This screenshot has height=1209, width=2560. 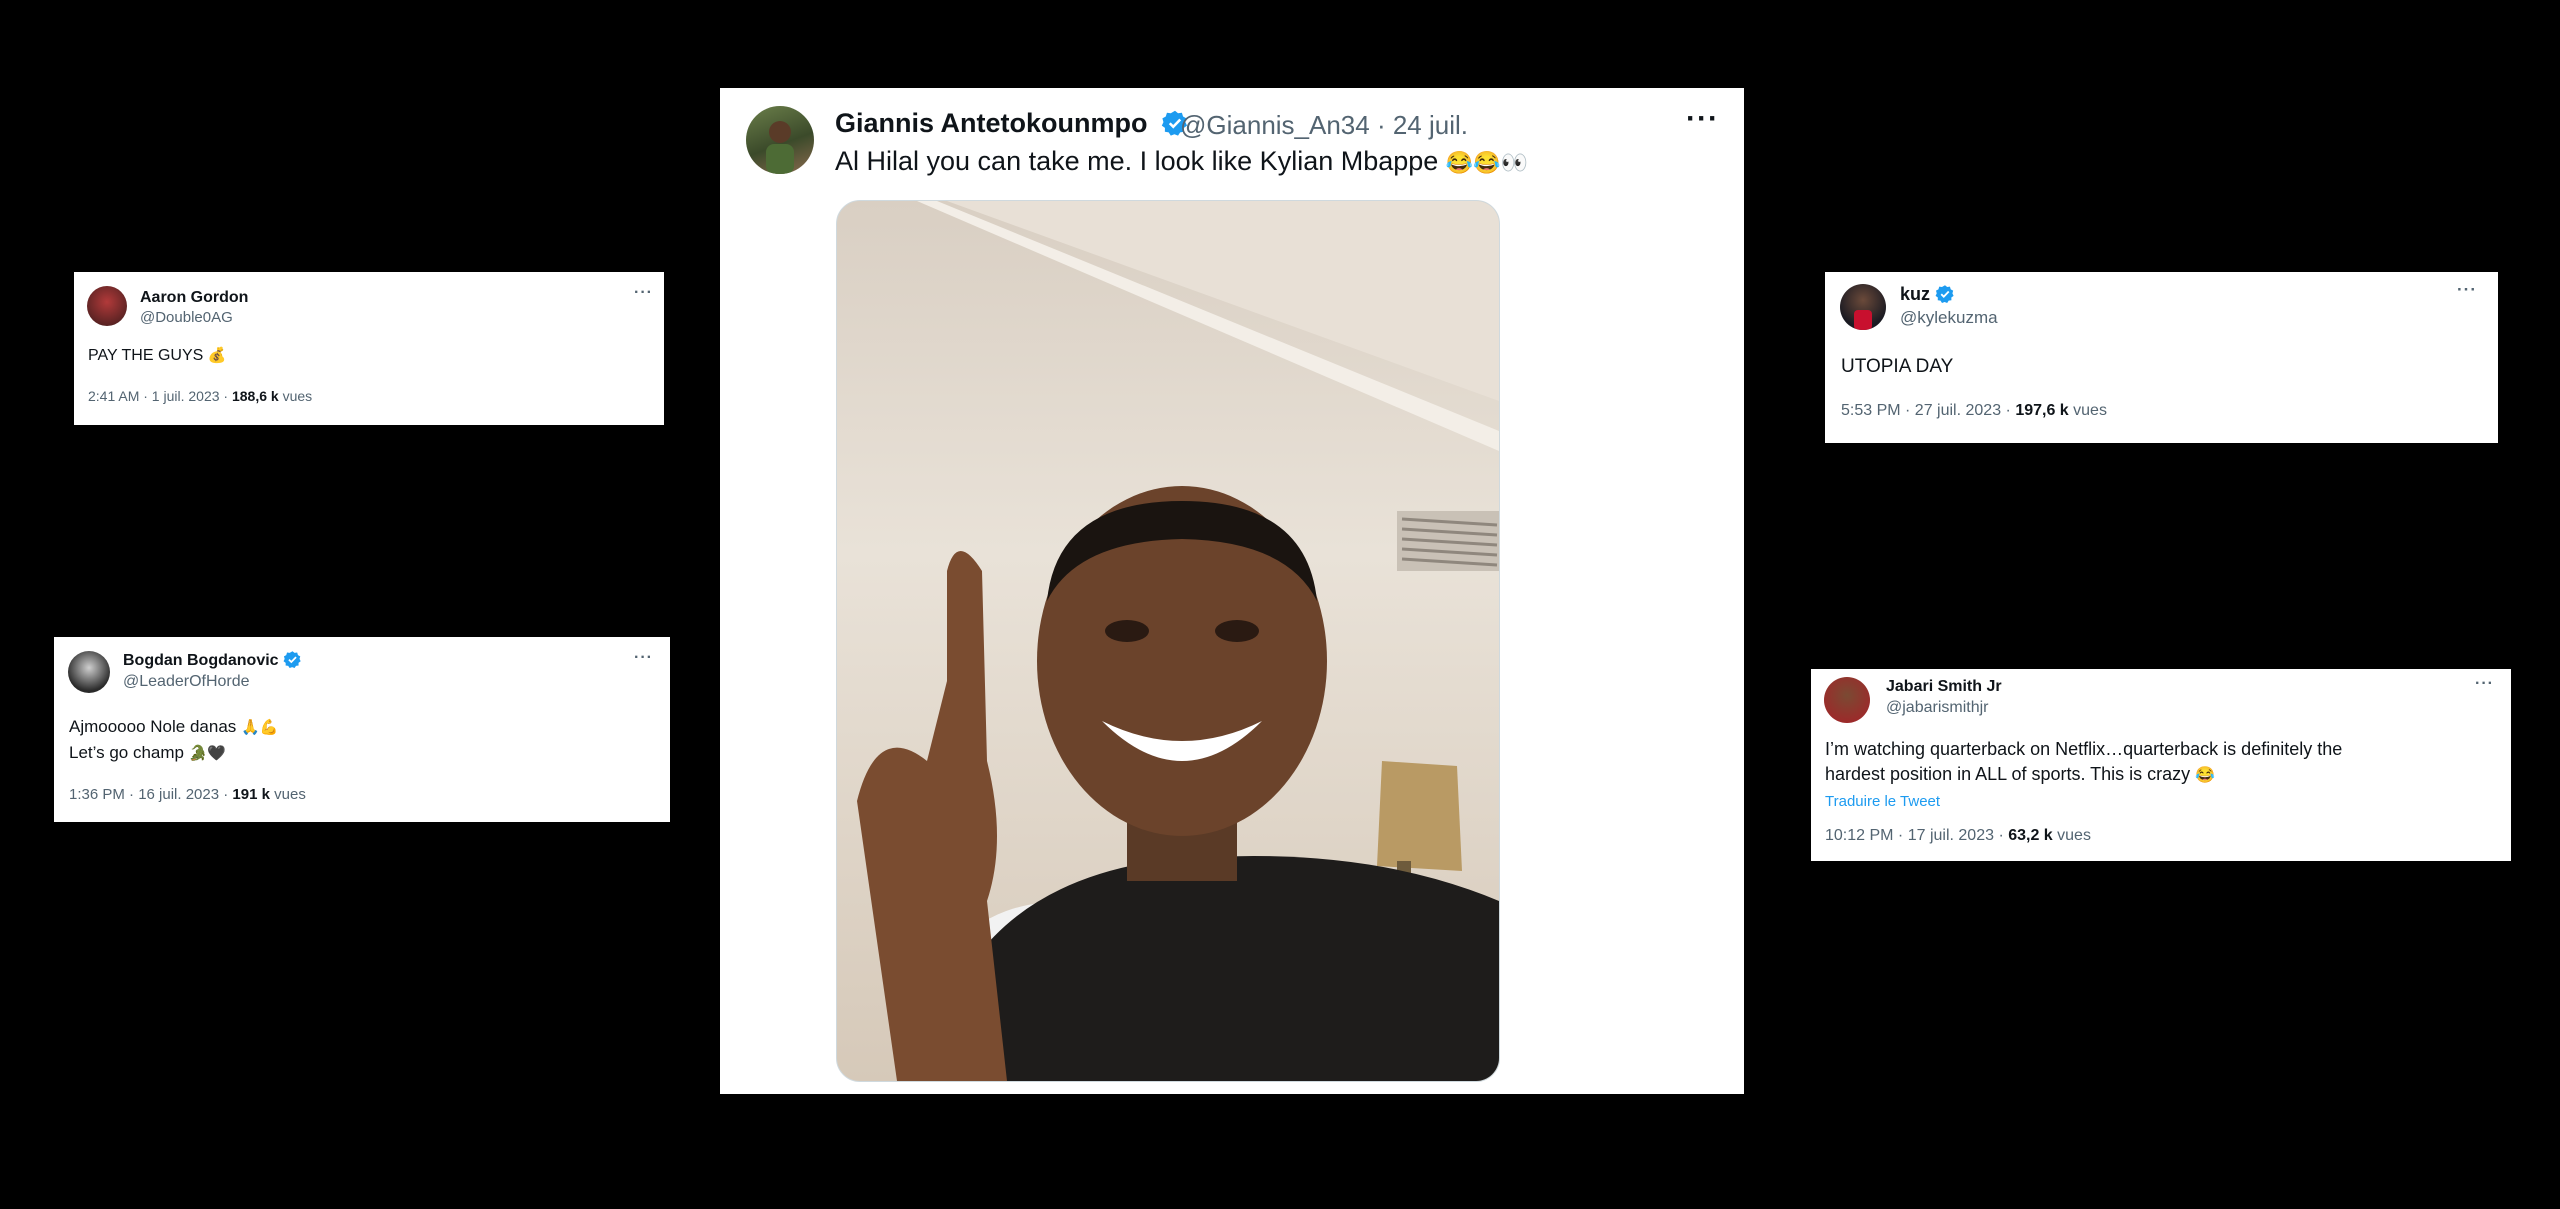 What do you see at coordinates (1915, 294) in the screenshot?
I see `author-name-text: kuz` at bounding box center [1915, 294].